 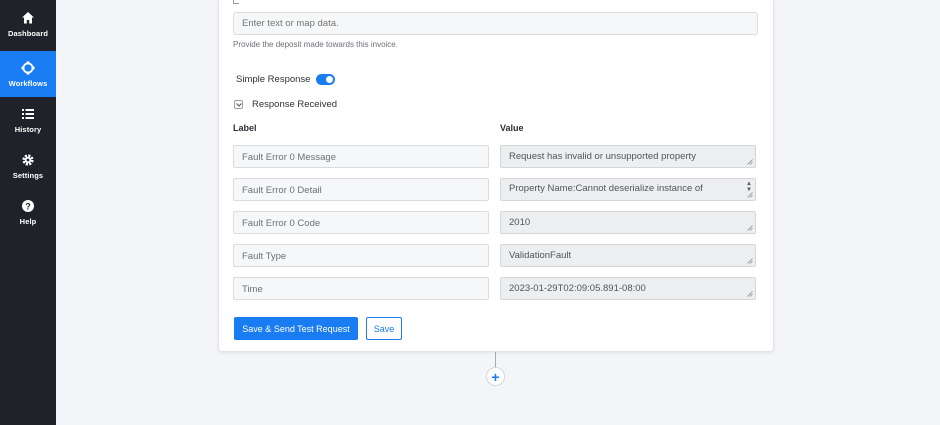 What do you see at coordinates (273, 79) in the screenshot?
I see `simple-response-label: Simple Response` at bounding box center [273, 79].